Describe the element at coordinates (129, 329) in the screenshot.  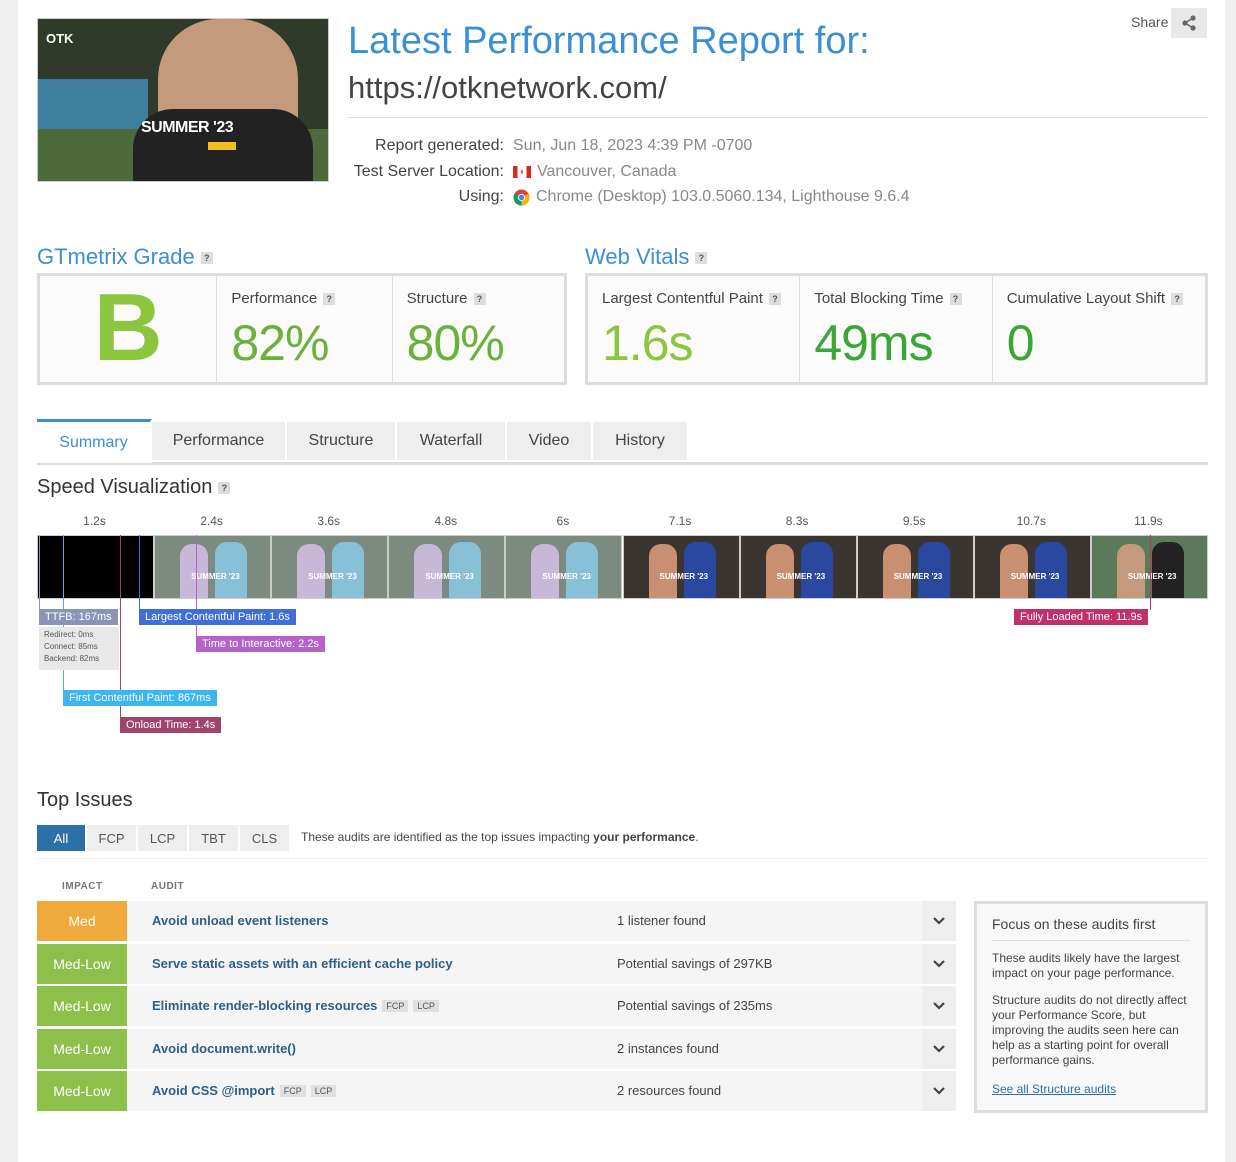
I see `grade-cell: B` at that location.